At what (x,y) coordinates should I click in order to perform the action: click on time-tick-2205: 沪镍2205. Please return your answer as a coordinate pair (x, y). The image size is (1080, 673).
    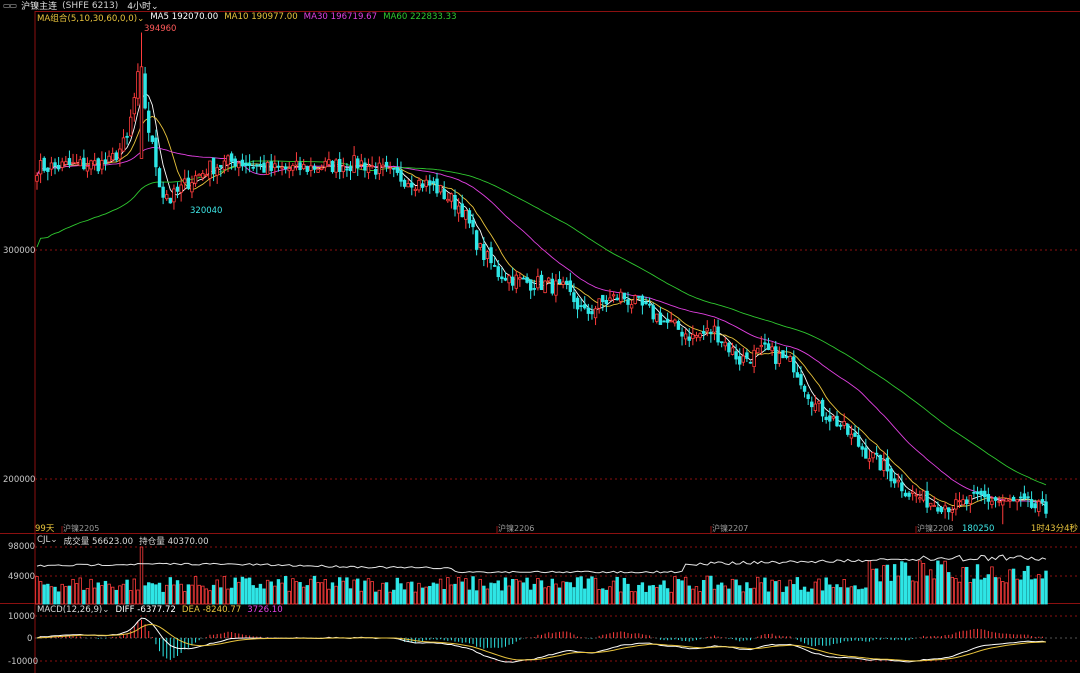
    Looking at the image, I should click on (81, 528).